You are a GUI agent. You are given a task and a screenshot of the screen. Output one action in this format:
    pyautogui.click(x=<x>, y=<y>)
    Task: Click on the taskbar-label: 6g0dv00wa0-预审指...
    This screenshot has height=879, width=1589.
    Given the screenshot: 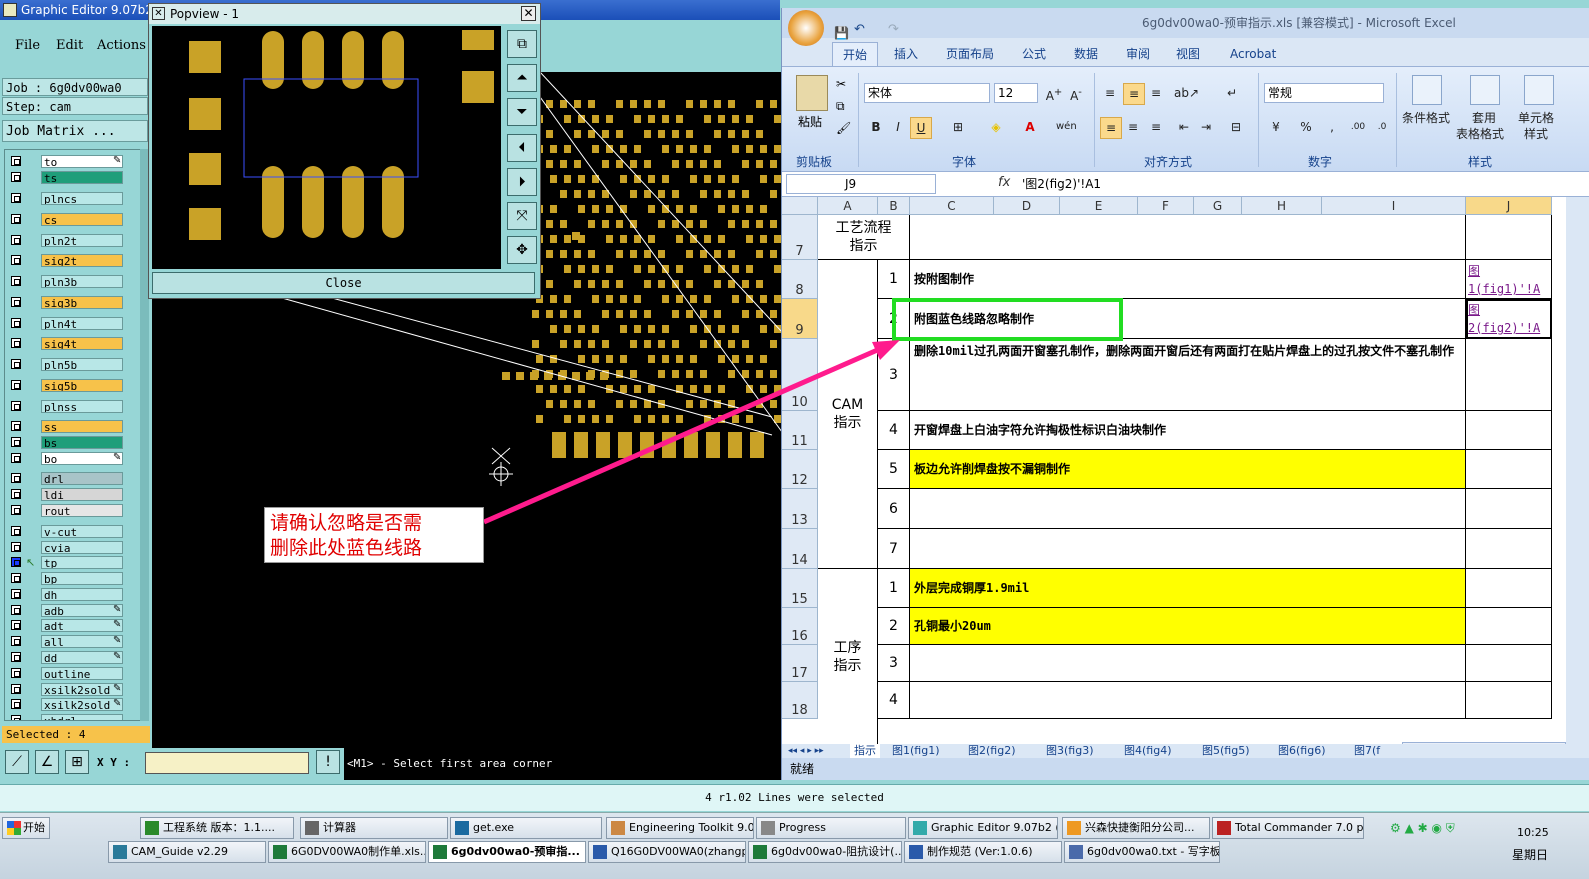 What is the action you would take?
    pyautogui.click(x=515, y=851)
    